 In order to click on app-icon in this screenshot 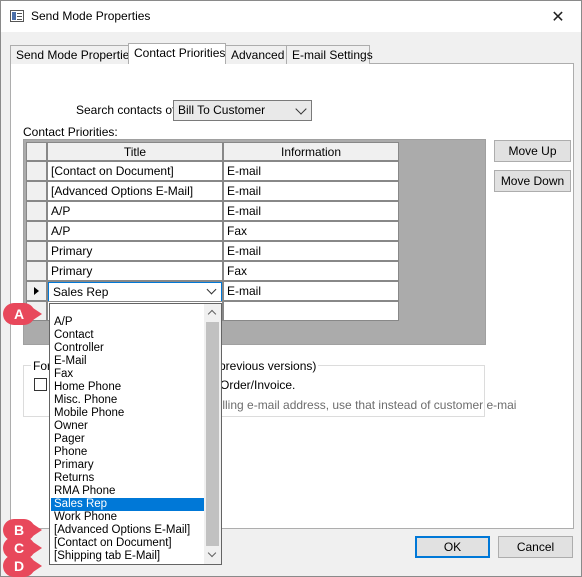, I will do `click(17, 16)`.